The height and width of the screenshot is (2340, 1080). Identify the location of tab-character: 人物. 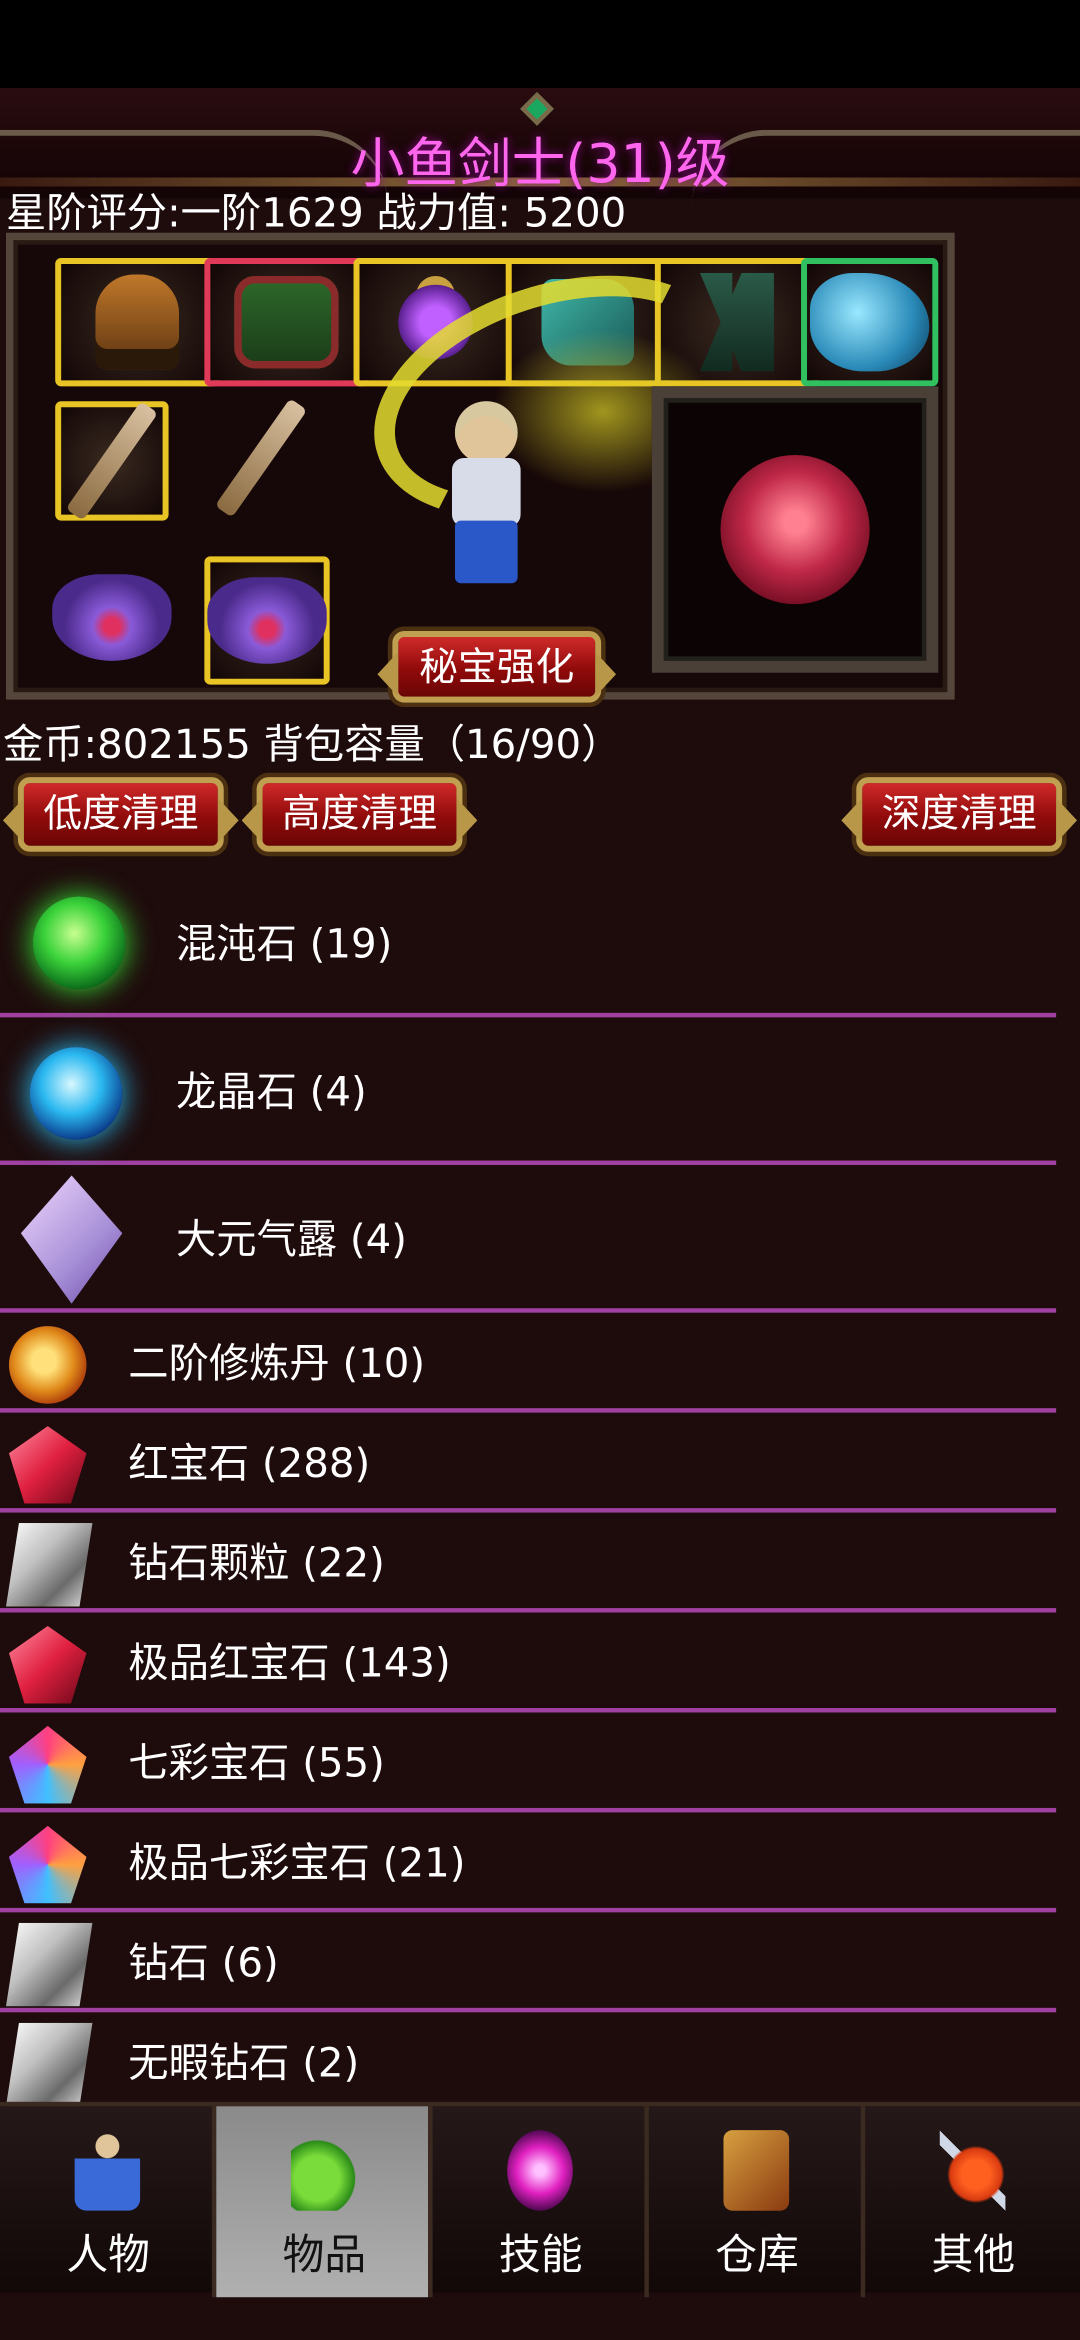
(108, 2202).